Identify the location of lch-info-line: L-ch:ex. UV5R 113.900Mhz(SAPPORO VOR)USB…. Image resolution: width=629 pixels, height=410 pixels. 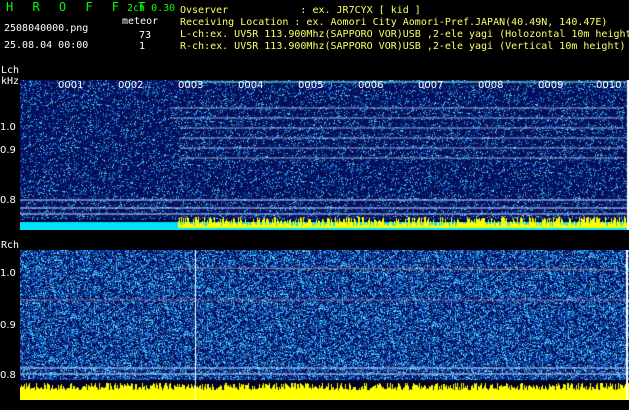
(404, 34).